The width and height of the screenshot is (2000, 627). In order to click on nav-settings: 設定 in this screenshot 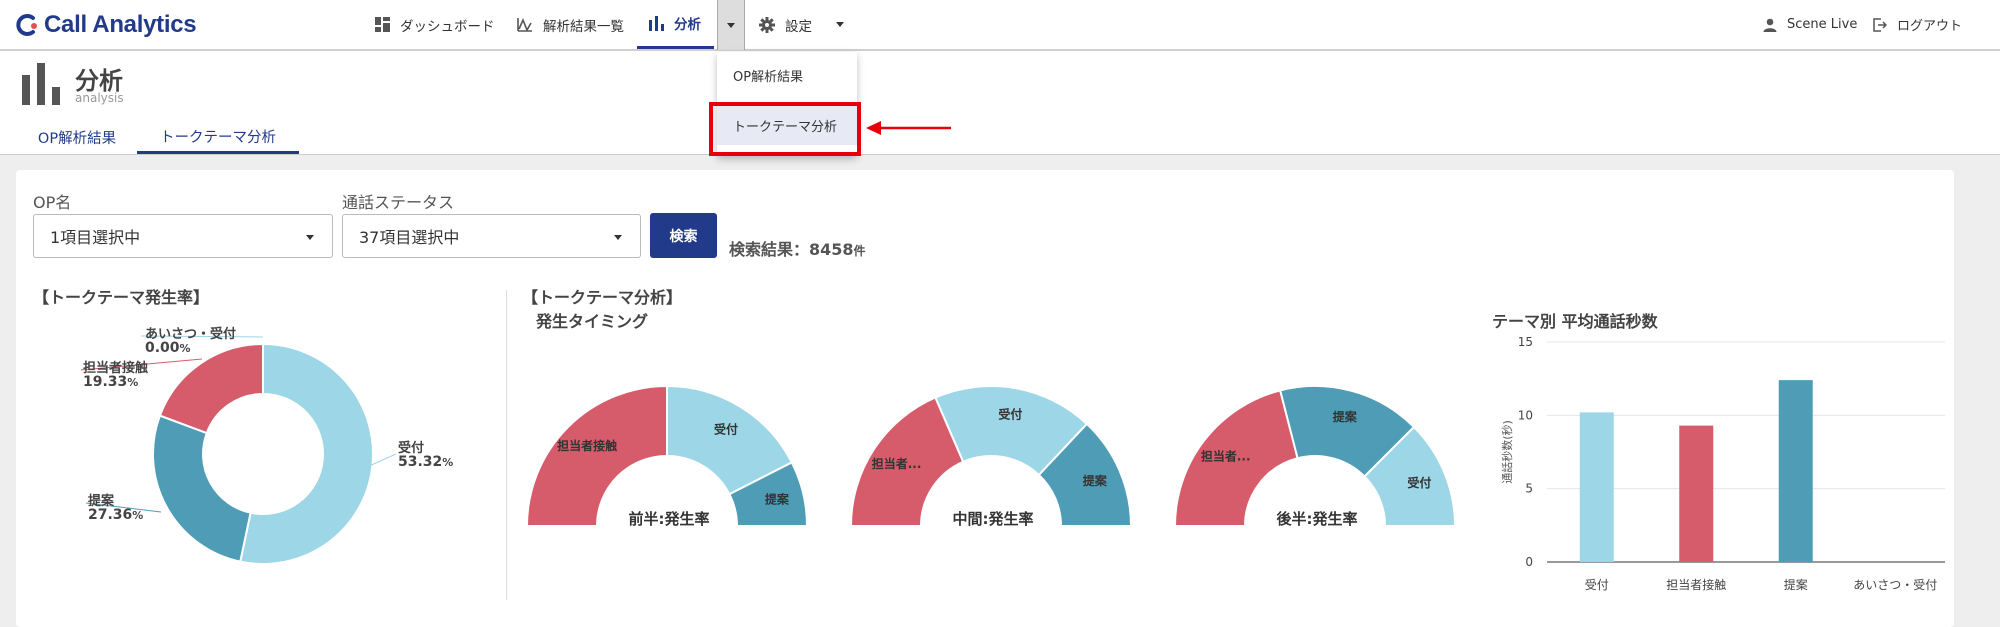, I will do `click(785, 24)`.